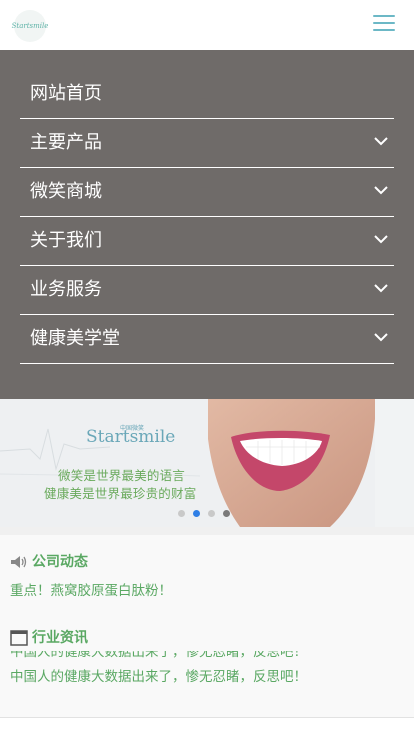 The height and width of the screenshot is (736, 414). I want to click on nav-item-label: 业务服务, so click(66, 289).